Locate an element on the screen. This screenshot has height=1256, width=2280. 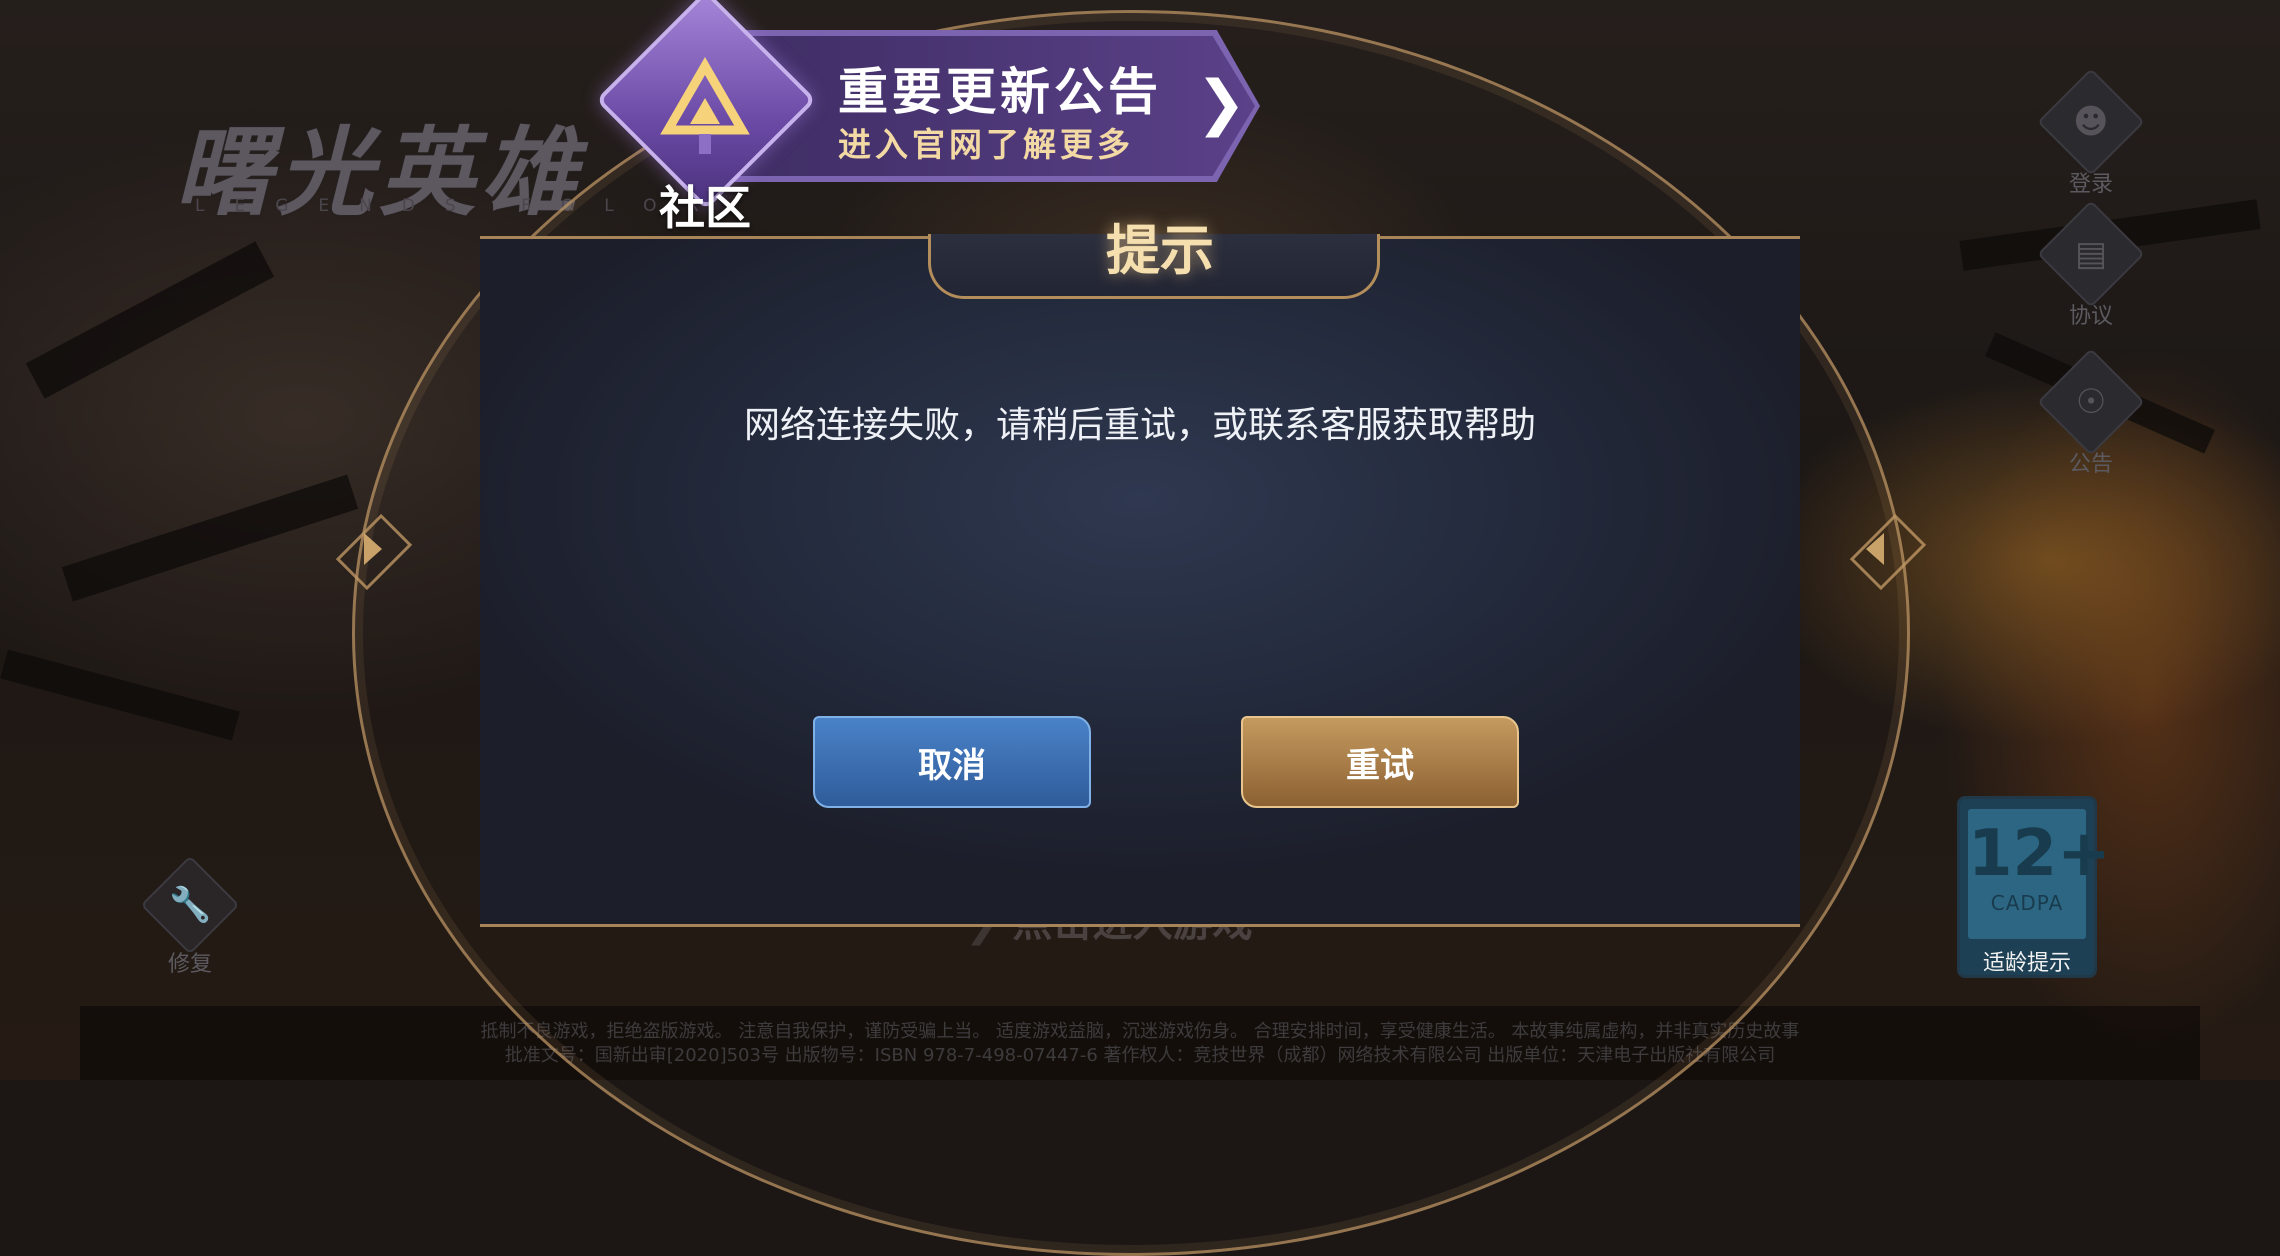
login-button: ☻ 登录 is located at coordinates (2091, 133).